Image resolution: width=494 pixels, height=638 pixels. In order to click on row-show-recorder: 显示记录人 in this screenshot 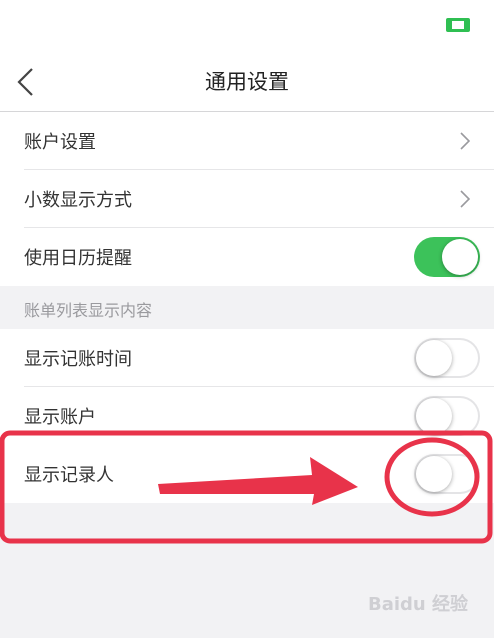, I will do `click(247, 474)`.